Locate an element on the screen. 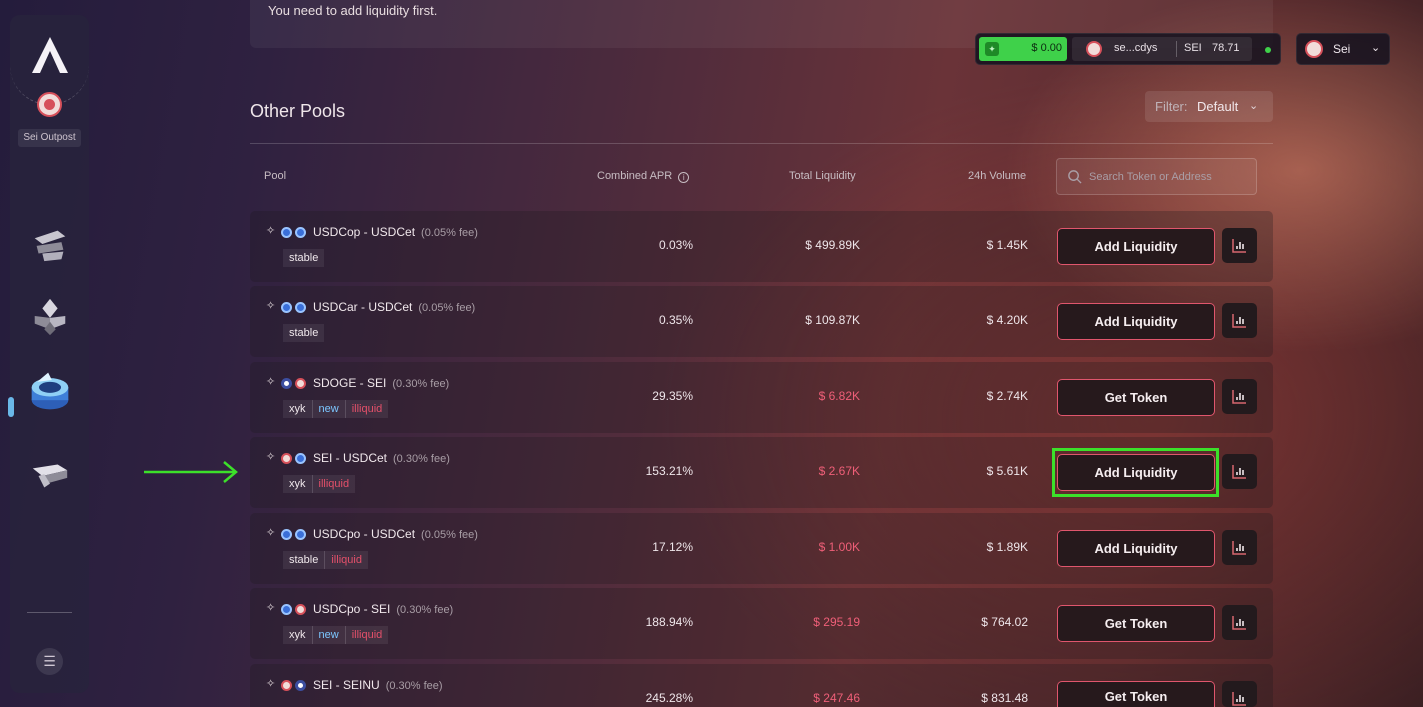 This screenshot has height=707, width=1423. pool-liquidity: $ 6.82K is located at coordinates (839, 396).